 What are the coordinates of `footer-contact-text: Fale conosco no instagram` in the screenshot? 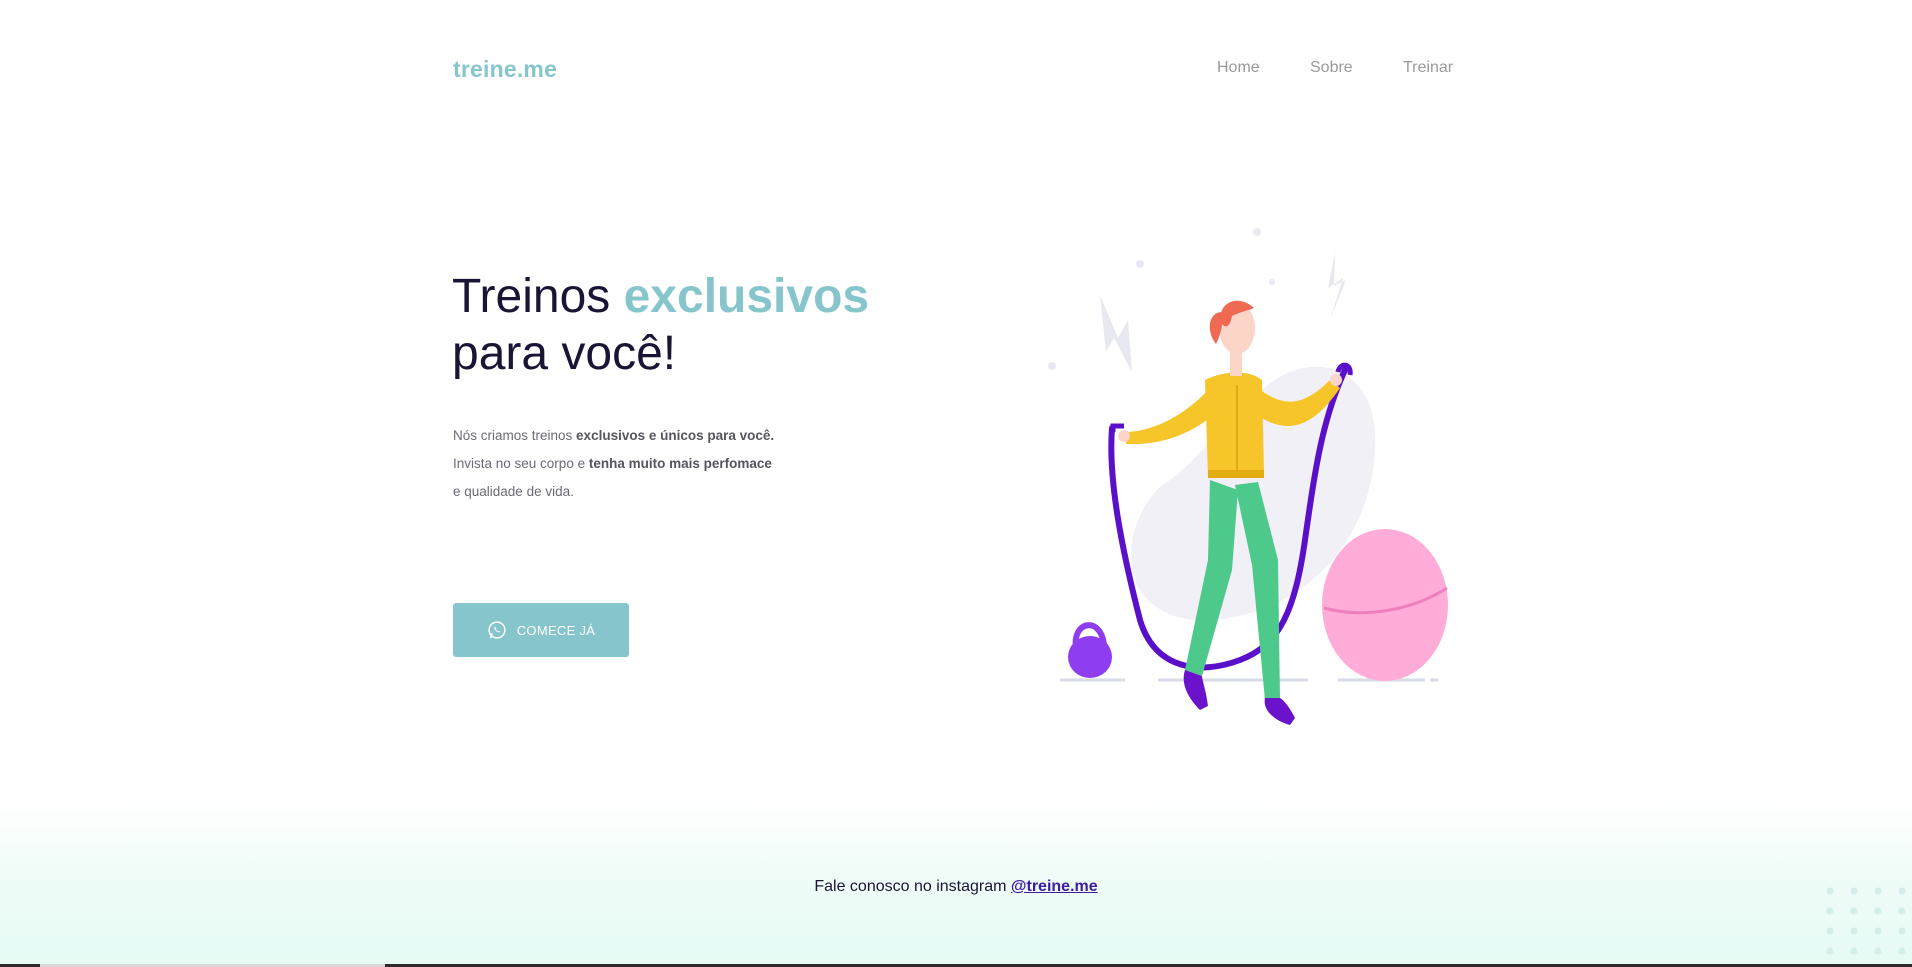 It's located at (912, 886).